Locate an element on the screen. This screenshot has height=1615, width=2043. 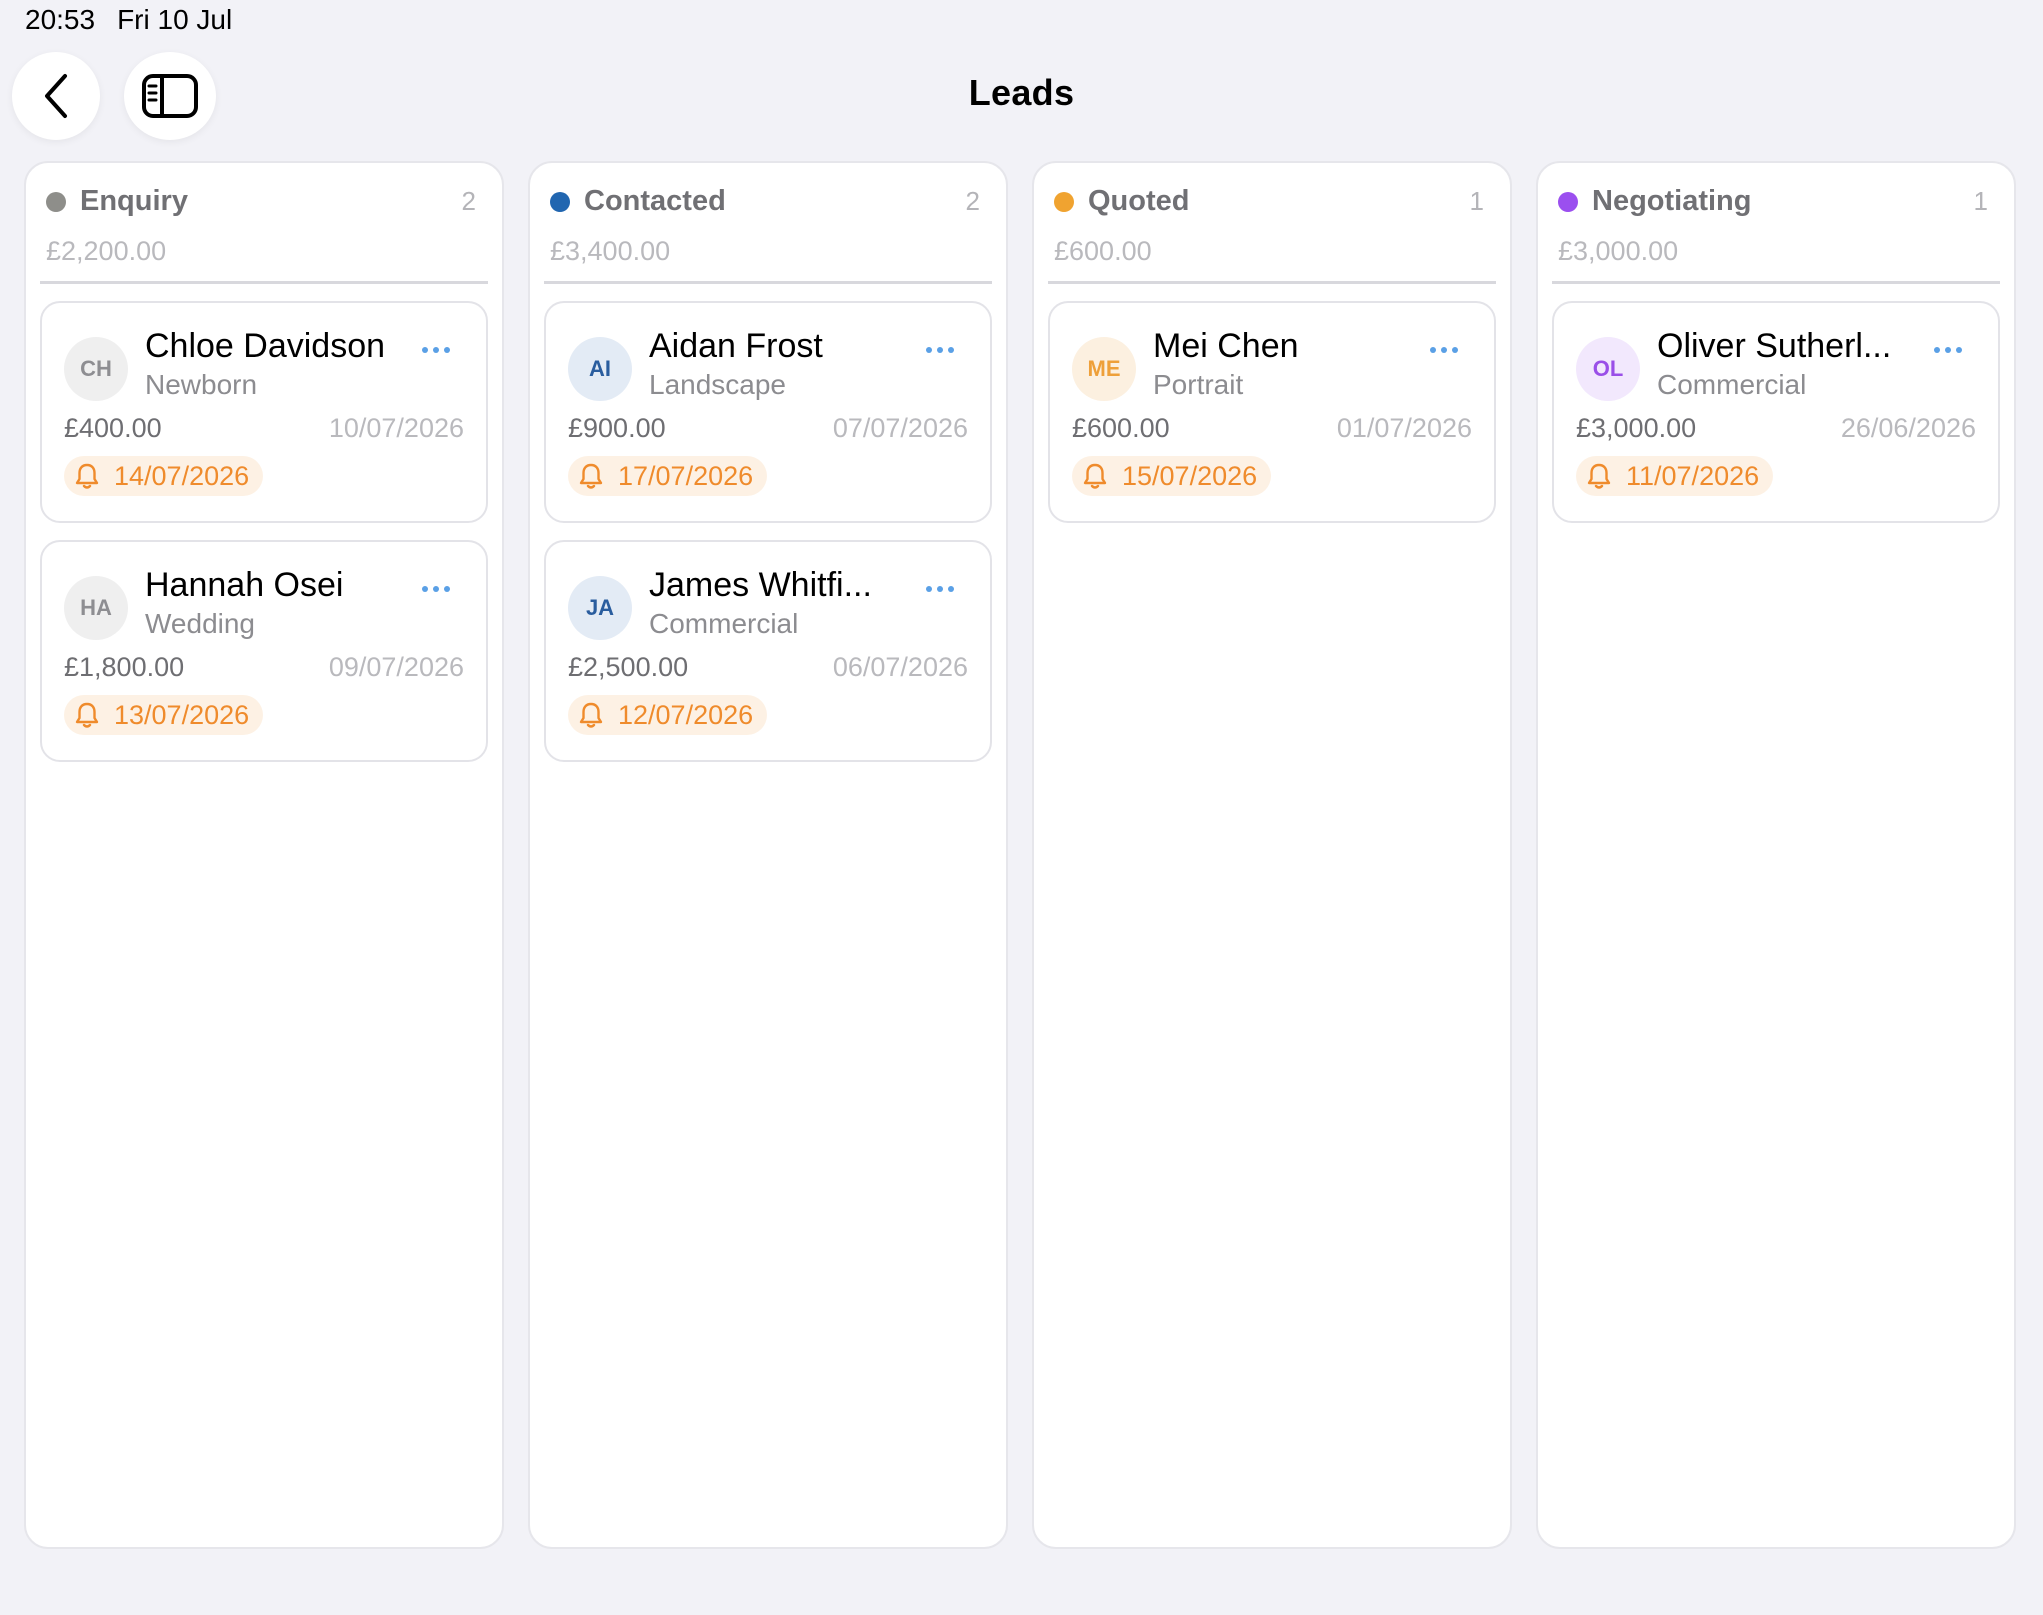
lead-value: £600.00 is located at coordinates (1121, 428).